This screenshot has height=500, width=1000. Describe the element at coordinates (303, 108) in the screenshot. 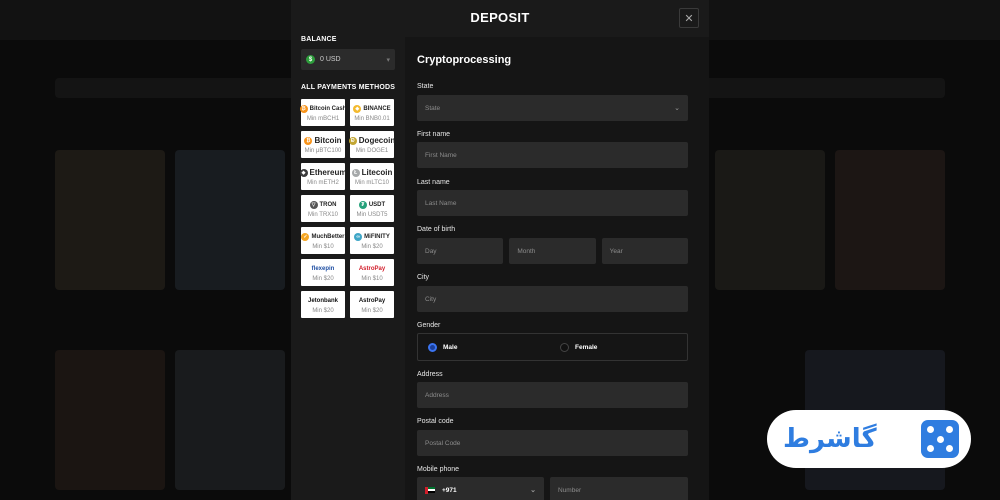

I see `bitcoin-cash-icon: ₿` at that location.